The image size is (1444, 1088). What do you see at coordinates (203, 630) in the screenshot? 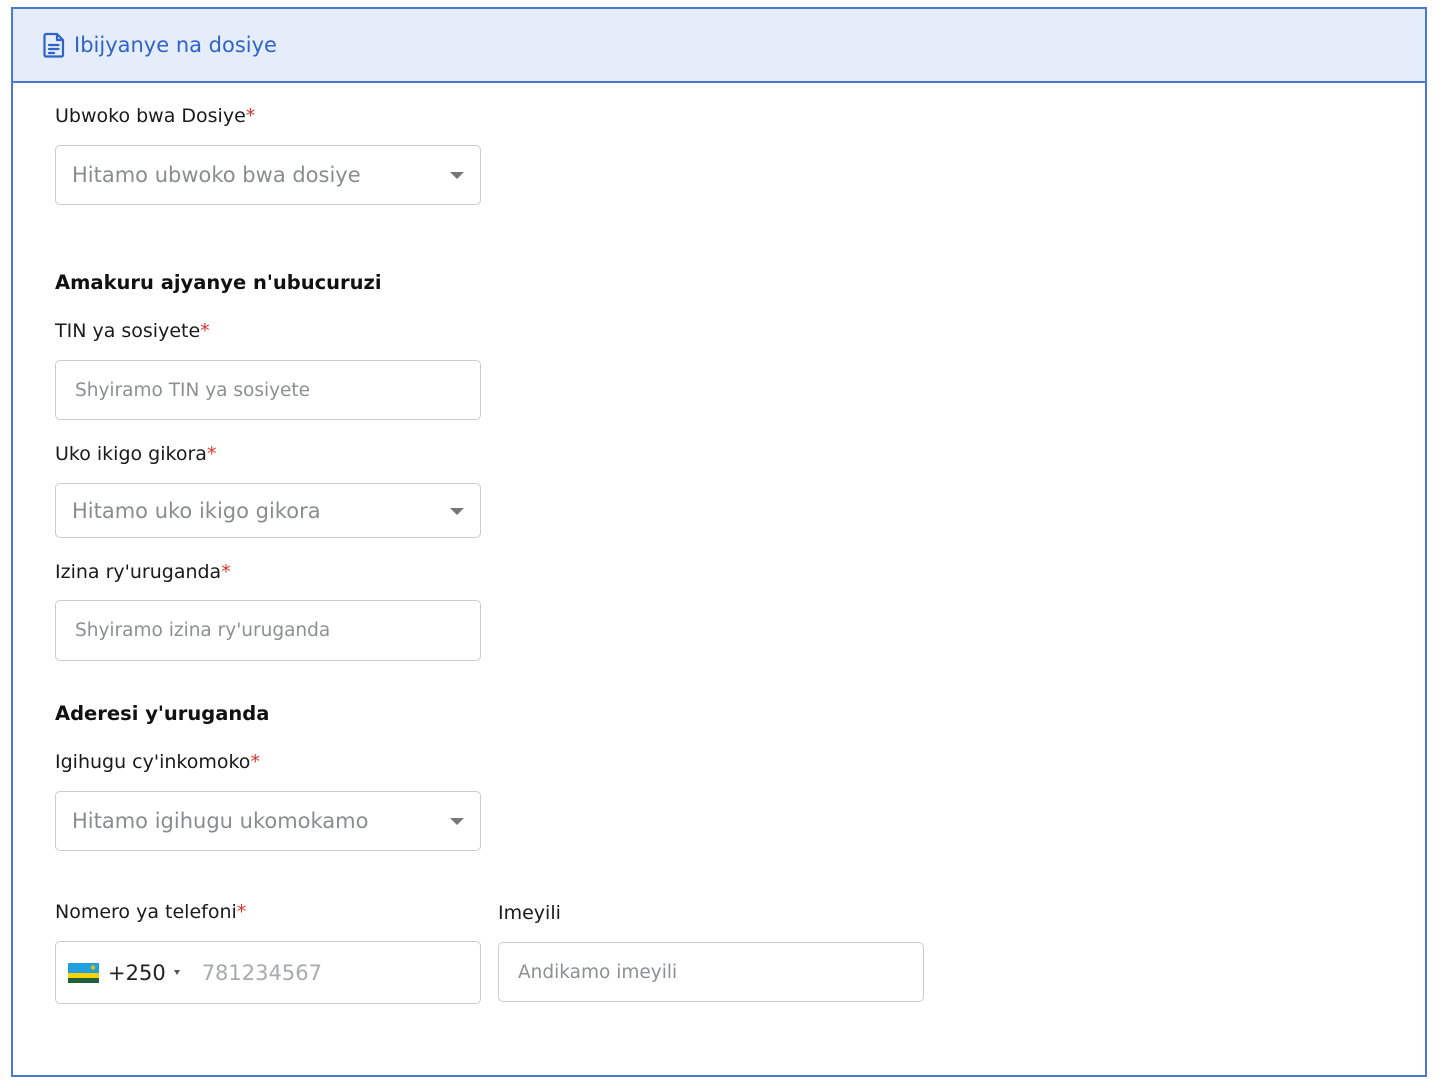
I see `factory-name-placeholder: Shyiramo izina ry'uruganda` at bounding box center [203, 630].